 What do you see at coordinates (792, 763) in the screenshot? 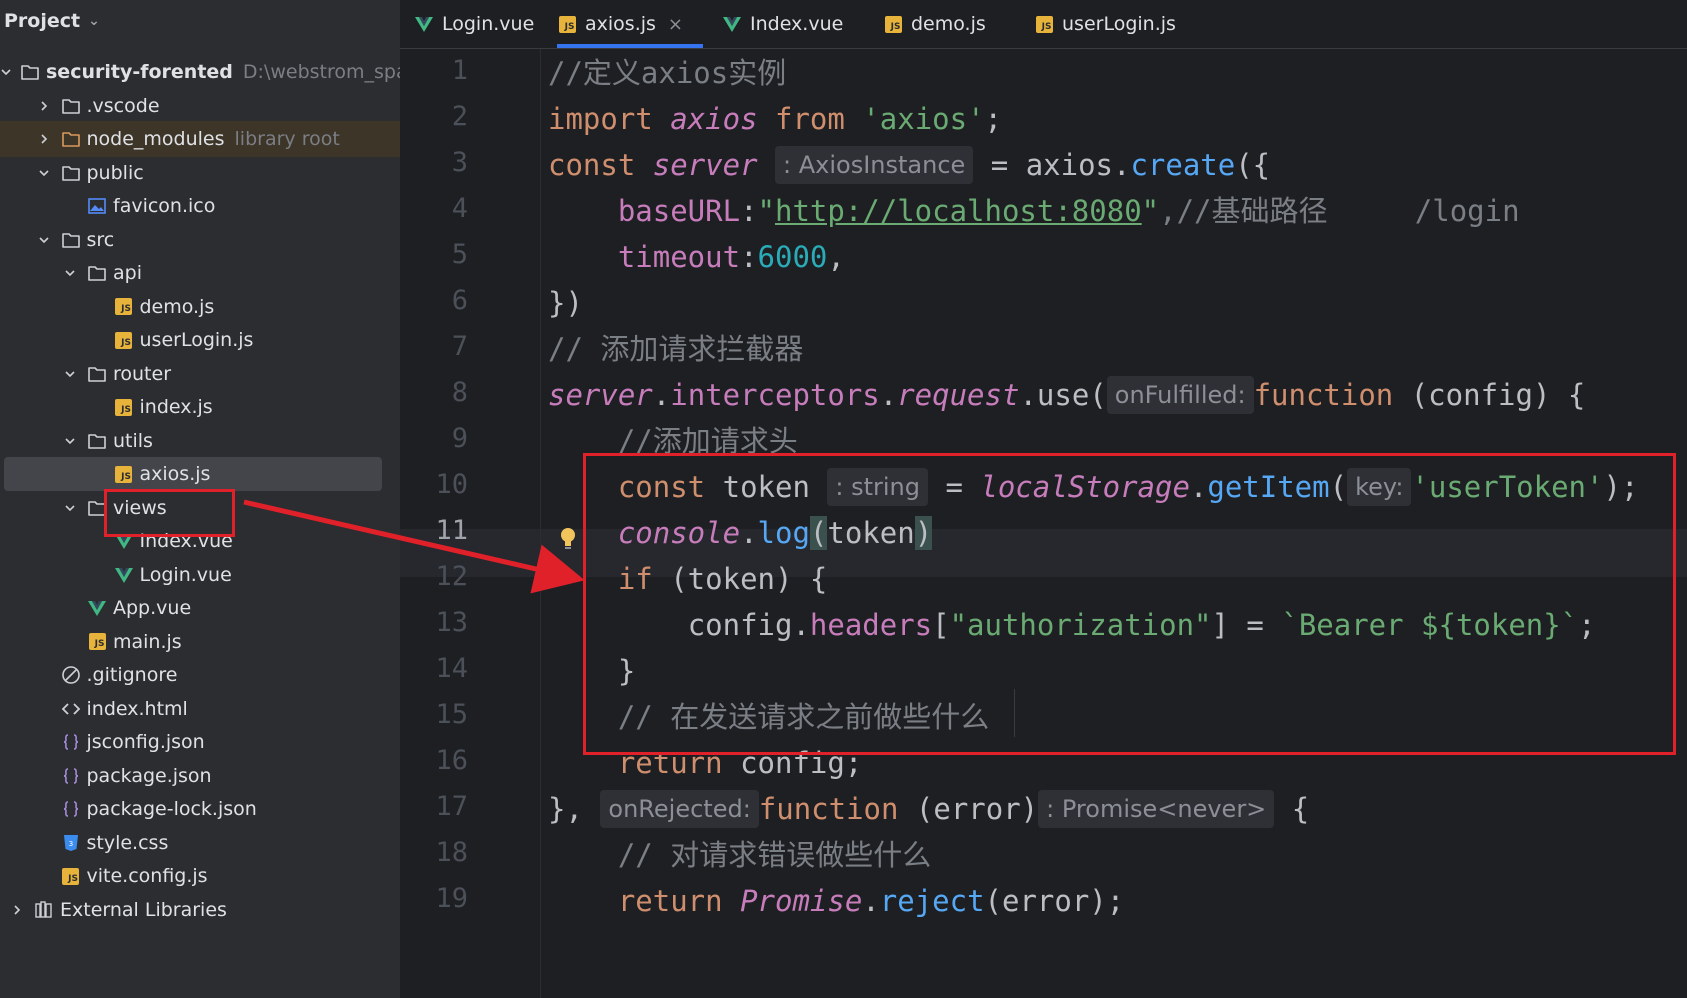
I see `expression: config;` at bounding box center [792, 763].